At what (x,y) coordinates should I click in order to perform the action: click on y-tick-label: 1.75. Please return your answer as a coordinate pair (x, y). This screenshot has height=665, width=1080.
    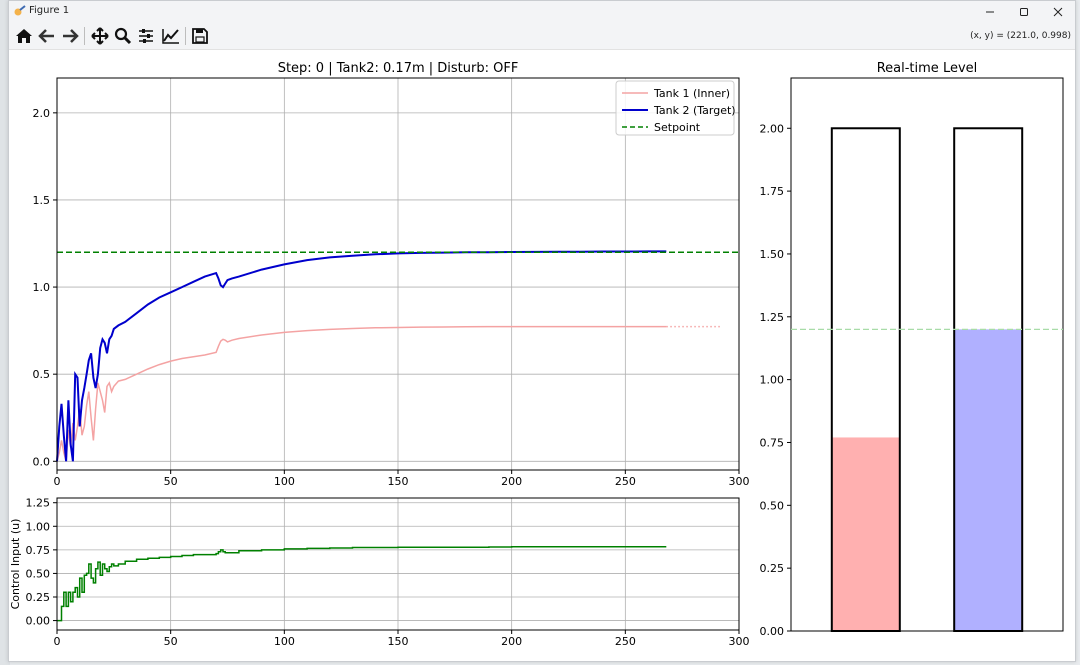
    Looking at the image, I should click on (772, 191).